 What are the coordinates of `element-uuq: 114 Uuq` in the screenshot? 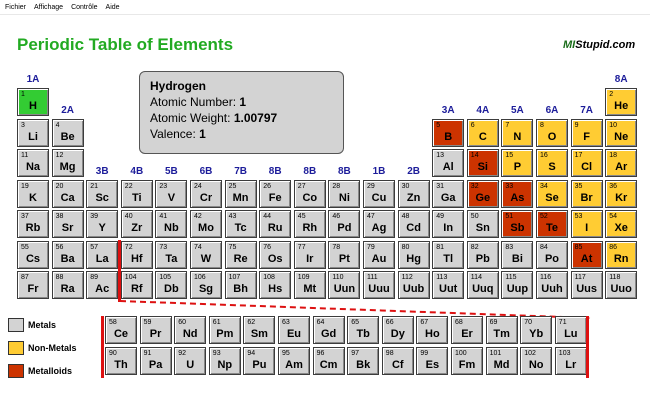 It's located at (482, 285).